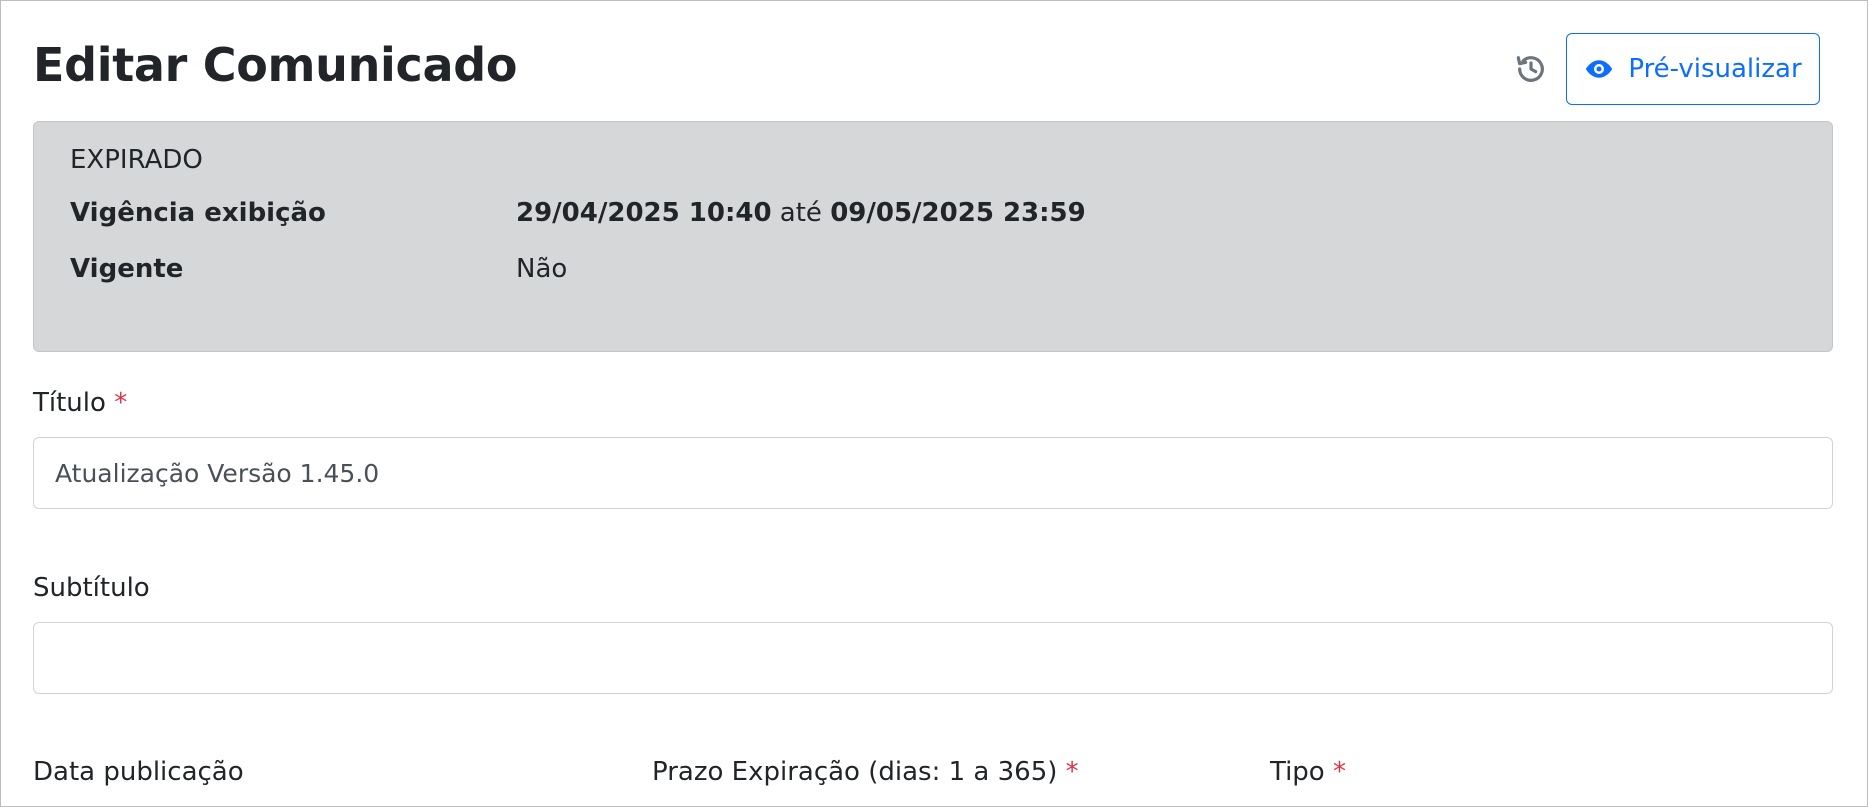 This screenshot has height=807, width=1868. What do you see at coordinates (91, 588) in the screenshot?
I see `subtitulo-label: Subtítulo` at bounding box center [91, 588].